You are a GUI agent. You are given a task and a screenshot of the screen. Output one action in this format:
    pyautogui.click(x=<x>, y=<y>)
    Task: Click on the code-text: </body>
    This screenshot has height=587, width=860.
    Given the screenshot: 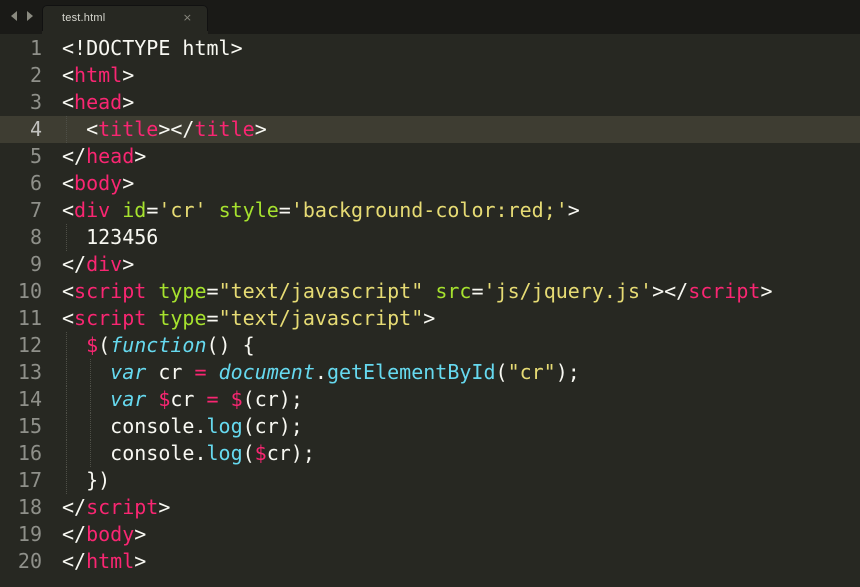 What is the action you would take?
    pyautogui.click(x=104, y=534)
    